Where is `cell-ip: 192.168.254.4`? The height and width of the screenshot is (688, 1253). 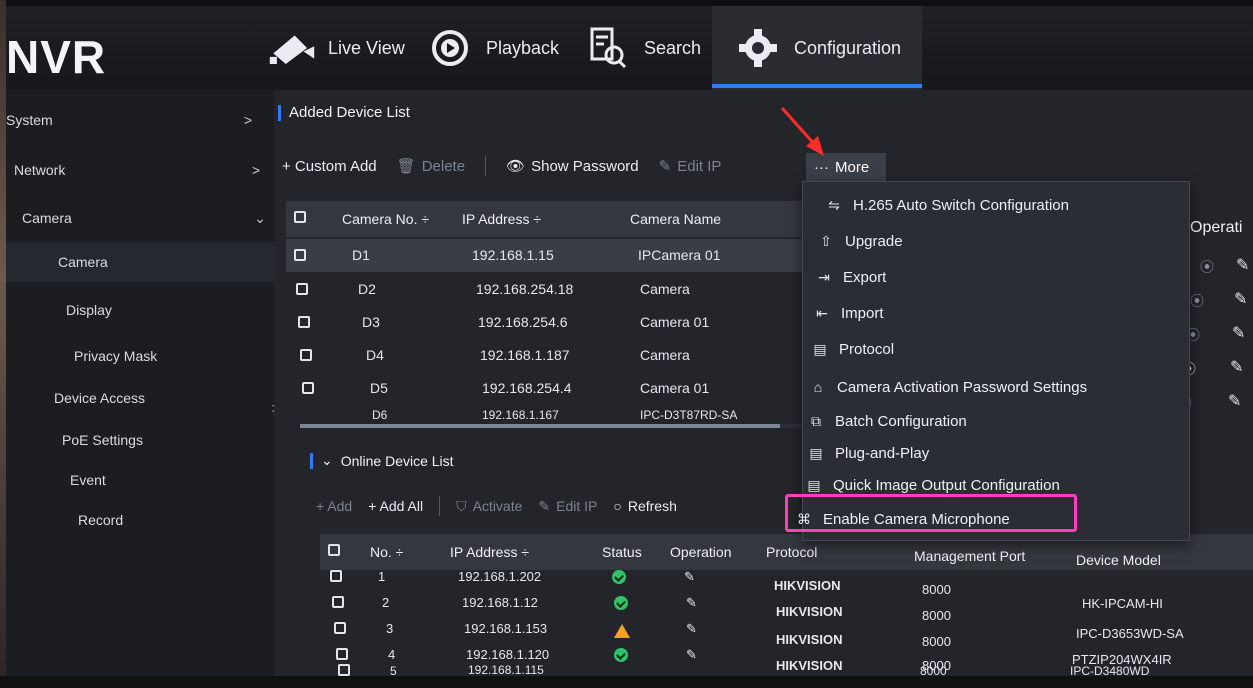 cell-ip: 192.168.254.4 is located at coordinates (527, 388).